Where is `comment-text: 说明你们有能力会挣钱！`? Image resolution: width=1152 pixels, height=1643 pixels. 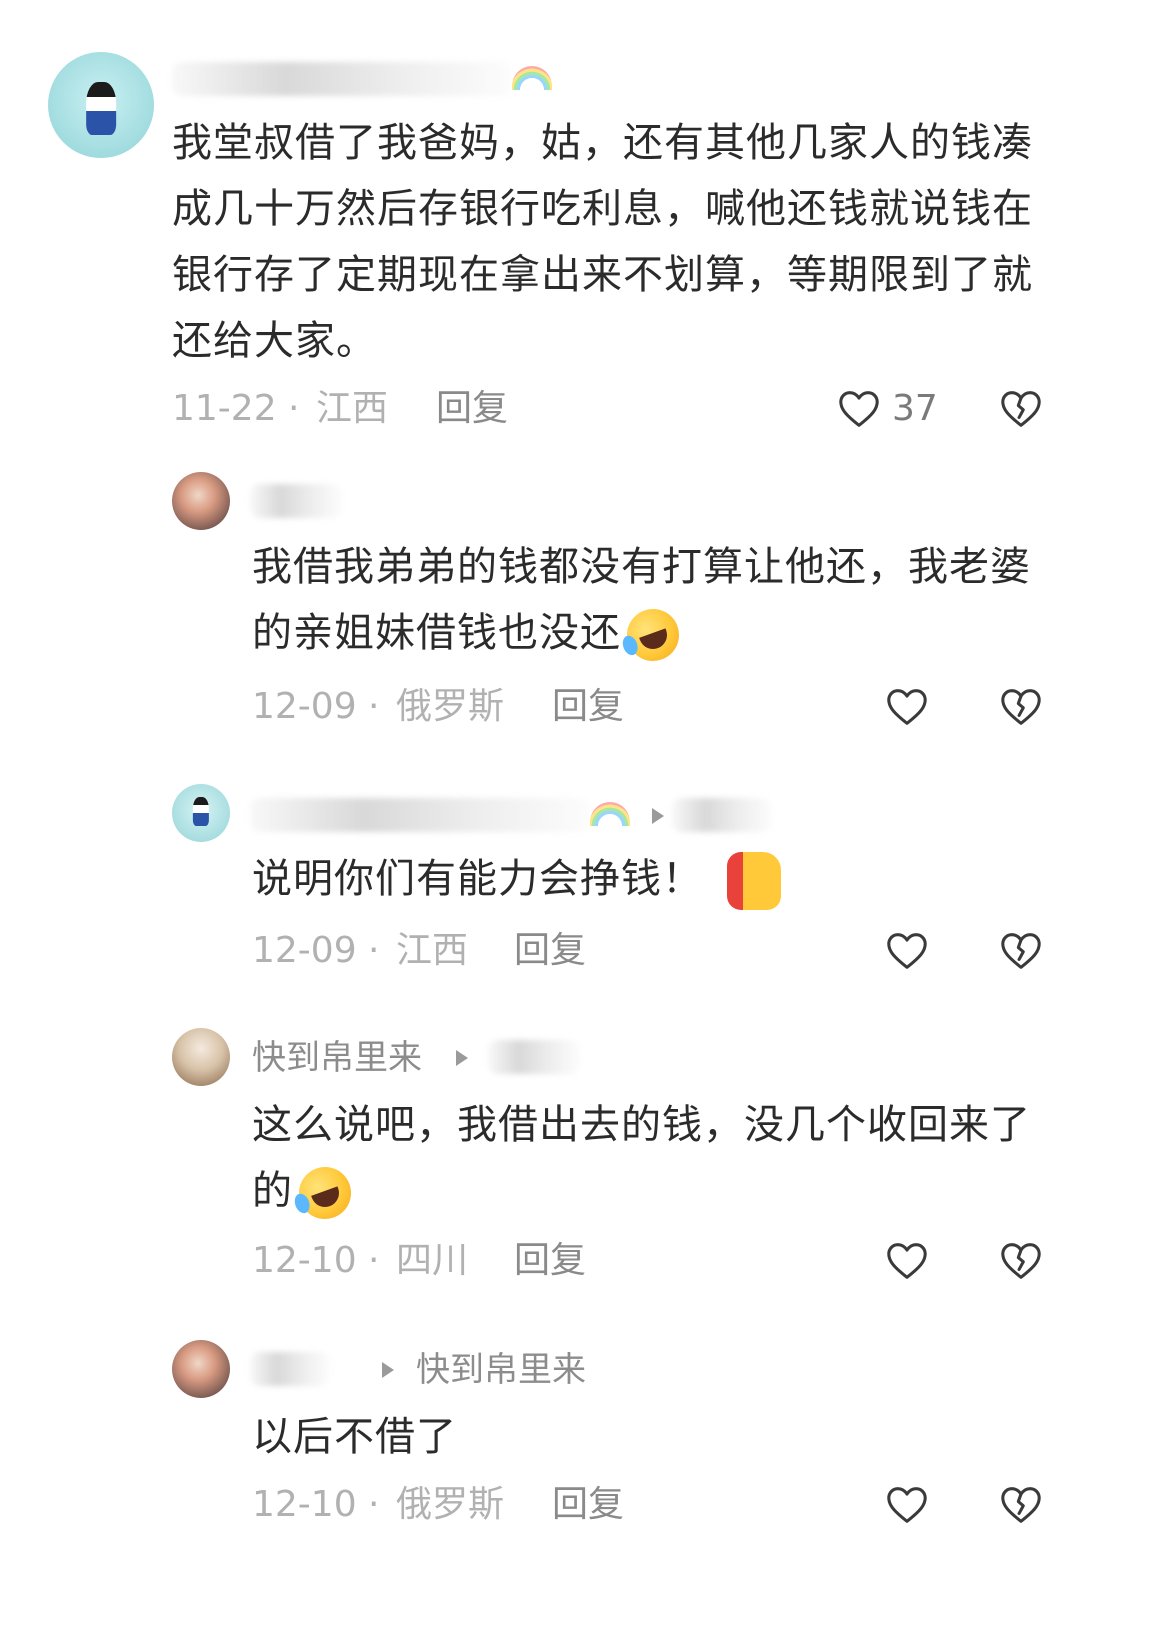 comment-text: 说明你们有能力会挣钱！ is located at coordinates (652, 879).